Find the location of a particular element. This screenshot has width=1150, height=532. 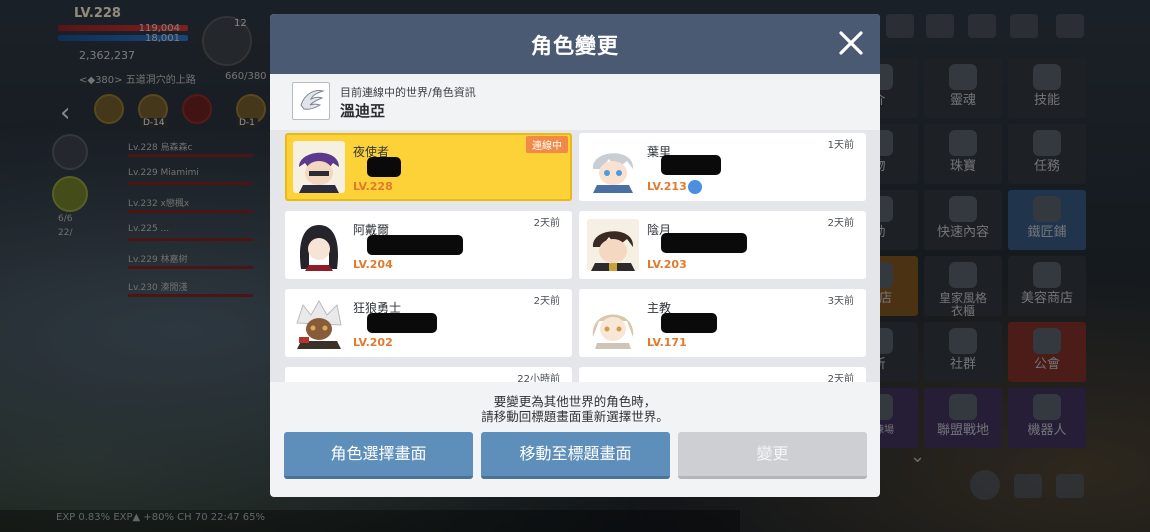

character-card: 狂狼勇士 LV.202 2天前 is located at coordinates (428, 323).